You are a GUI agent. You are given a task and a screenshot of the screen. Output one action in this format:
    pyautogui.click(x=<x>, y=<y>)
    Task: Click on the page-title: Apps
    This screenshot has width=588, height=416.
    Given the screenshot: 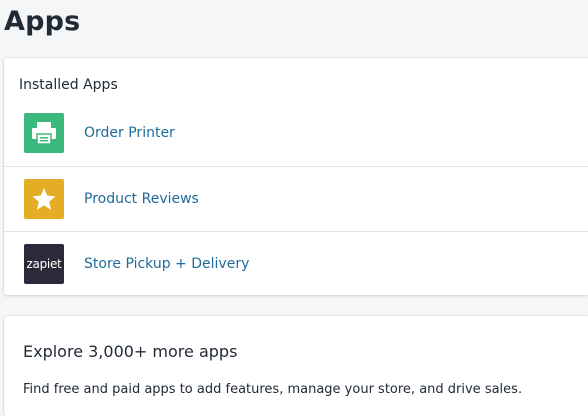 What is the action you would take?
    pyautogui.click(x=42, y=21)
    